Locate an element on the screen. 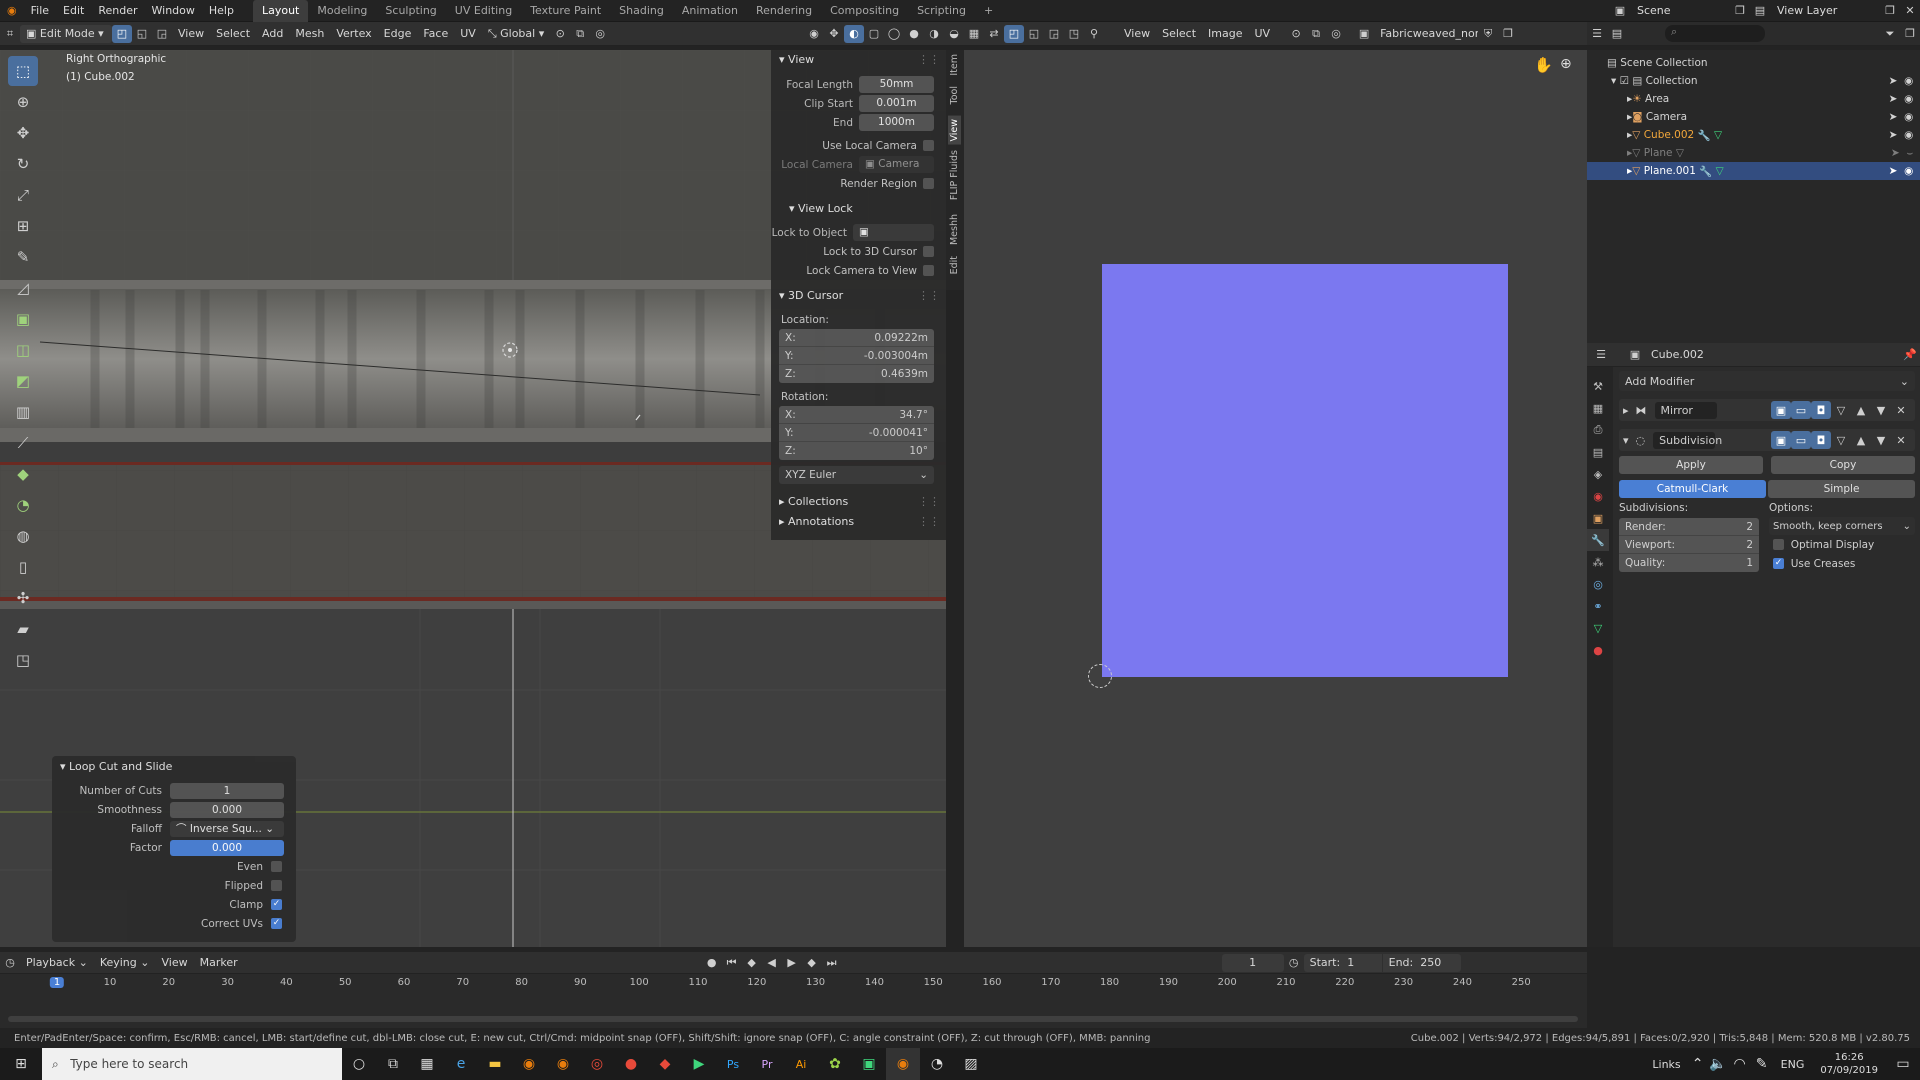 This screenshot has height=1080, width=1920. use-creases-checkbox: ✓ is located at coordinates (1778, 563).